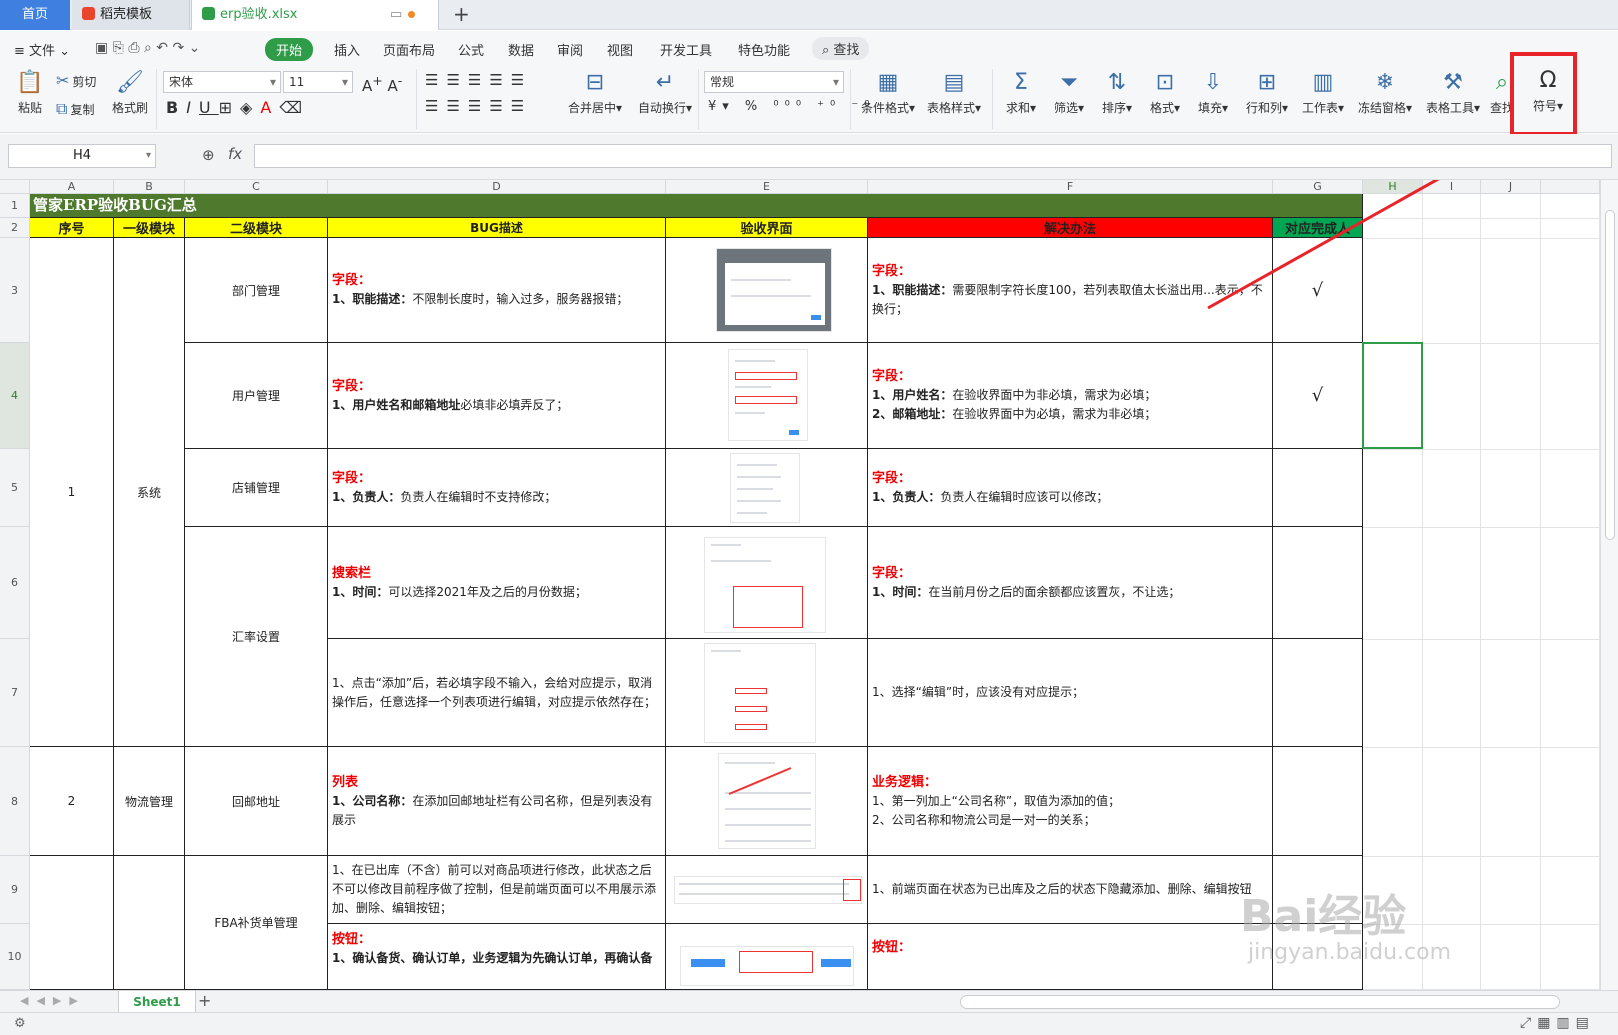  Describe the element at coordinates (147, 48) in the screenshot. I see `quick-access-icons: ▣ ⎘ ⎙ ⌕ ↶ ↷ ⌄` at that location.